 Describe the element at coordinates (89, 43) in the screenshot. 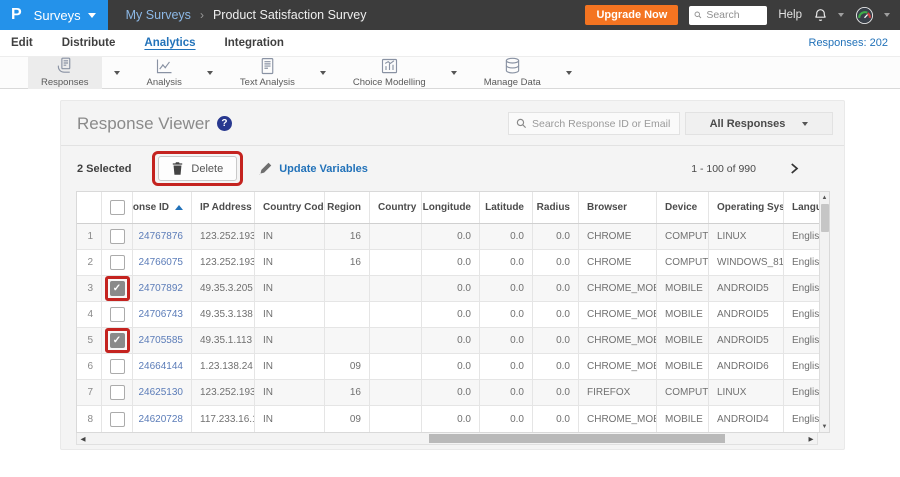

I see `nav-item-distribute: Distribute` at that location.